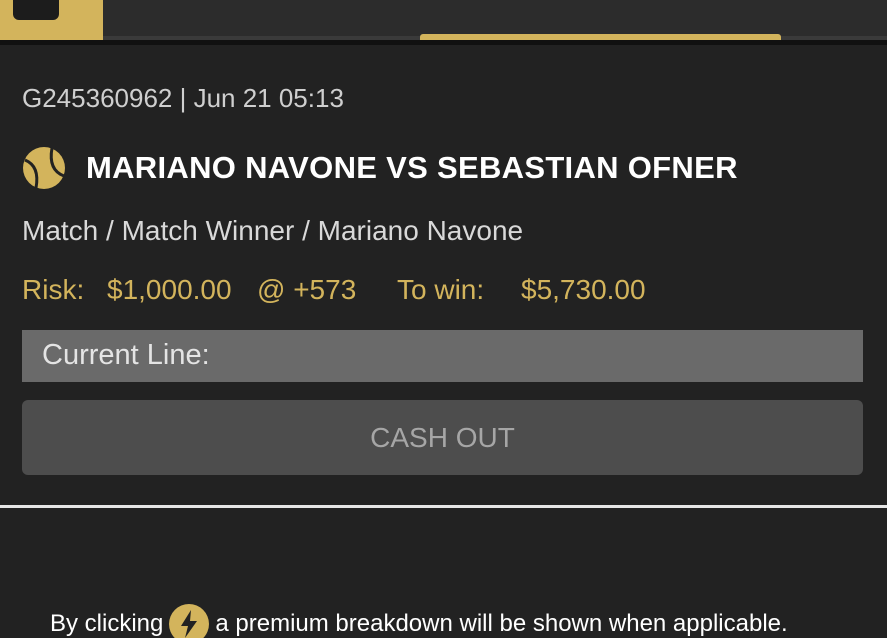  I want to click on lightning-bolt-icon, so click(189, 621).